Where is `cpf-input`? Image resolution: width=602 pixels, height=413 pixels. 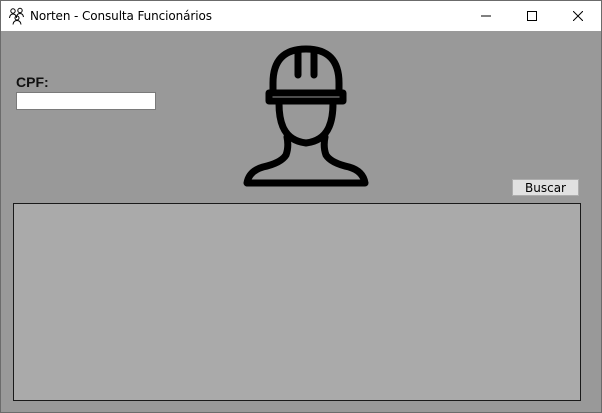 cpf-input is located at coordinates (86, 101).